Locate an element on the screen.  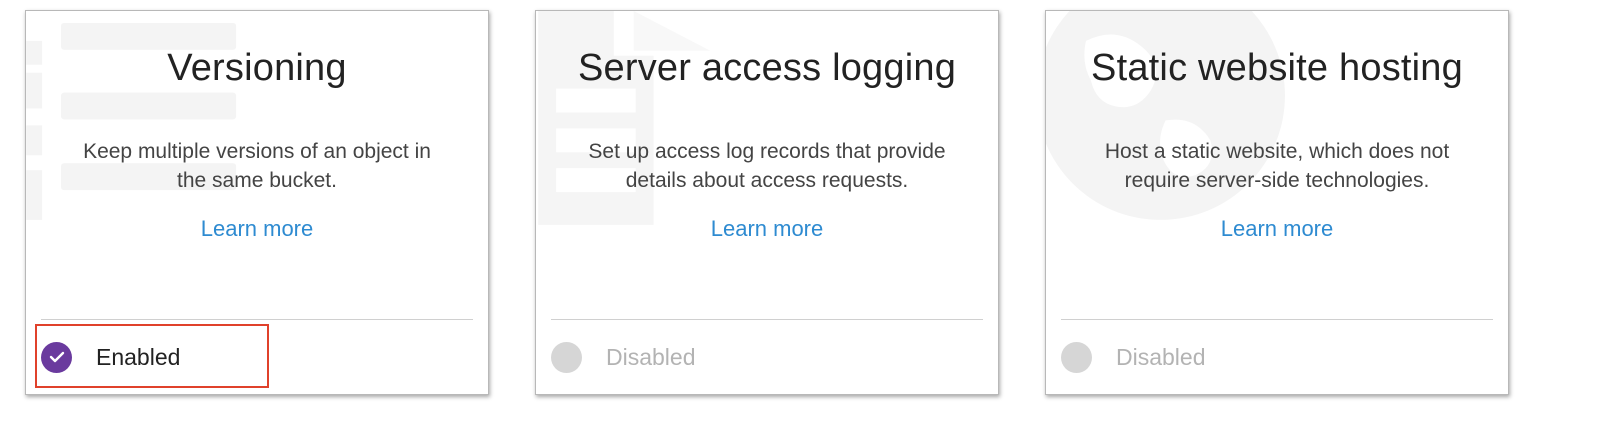
card-title: Versioning is located at coordinates (257, 68).